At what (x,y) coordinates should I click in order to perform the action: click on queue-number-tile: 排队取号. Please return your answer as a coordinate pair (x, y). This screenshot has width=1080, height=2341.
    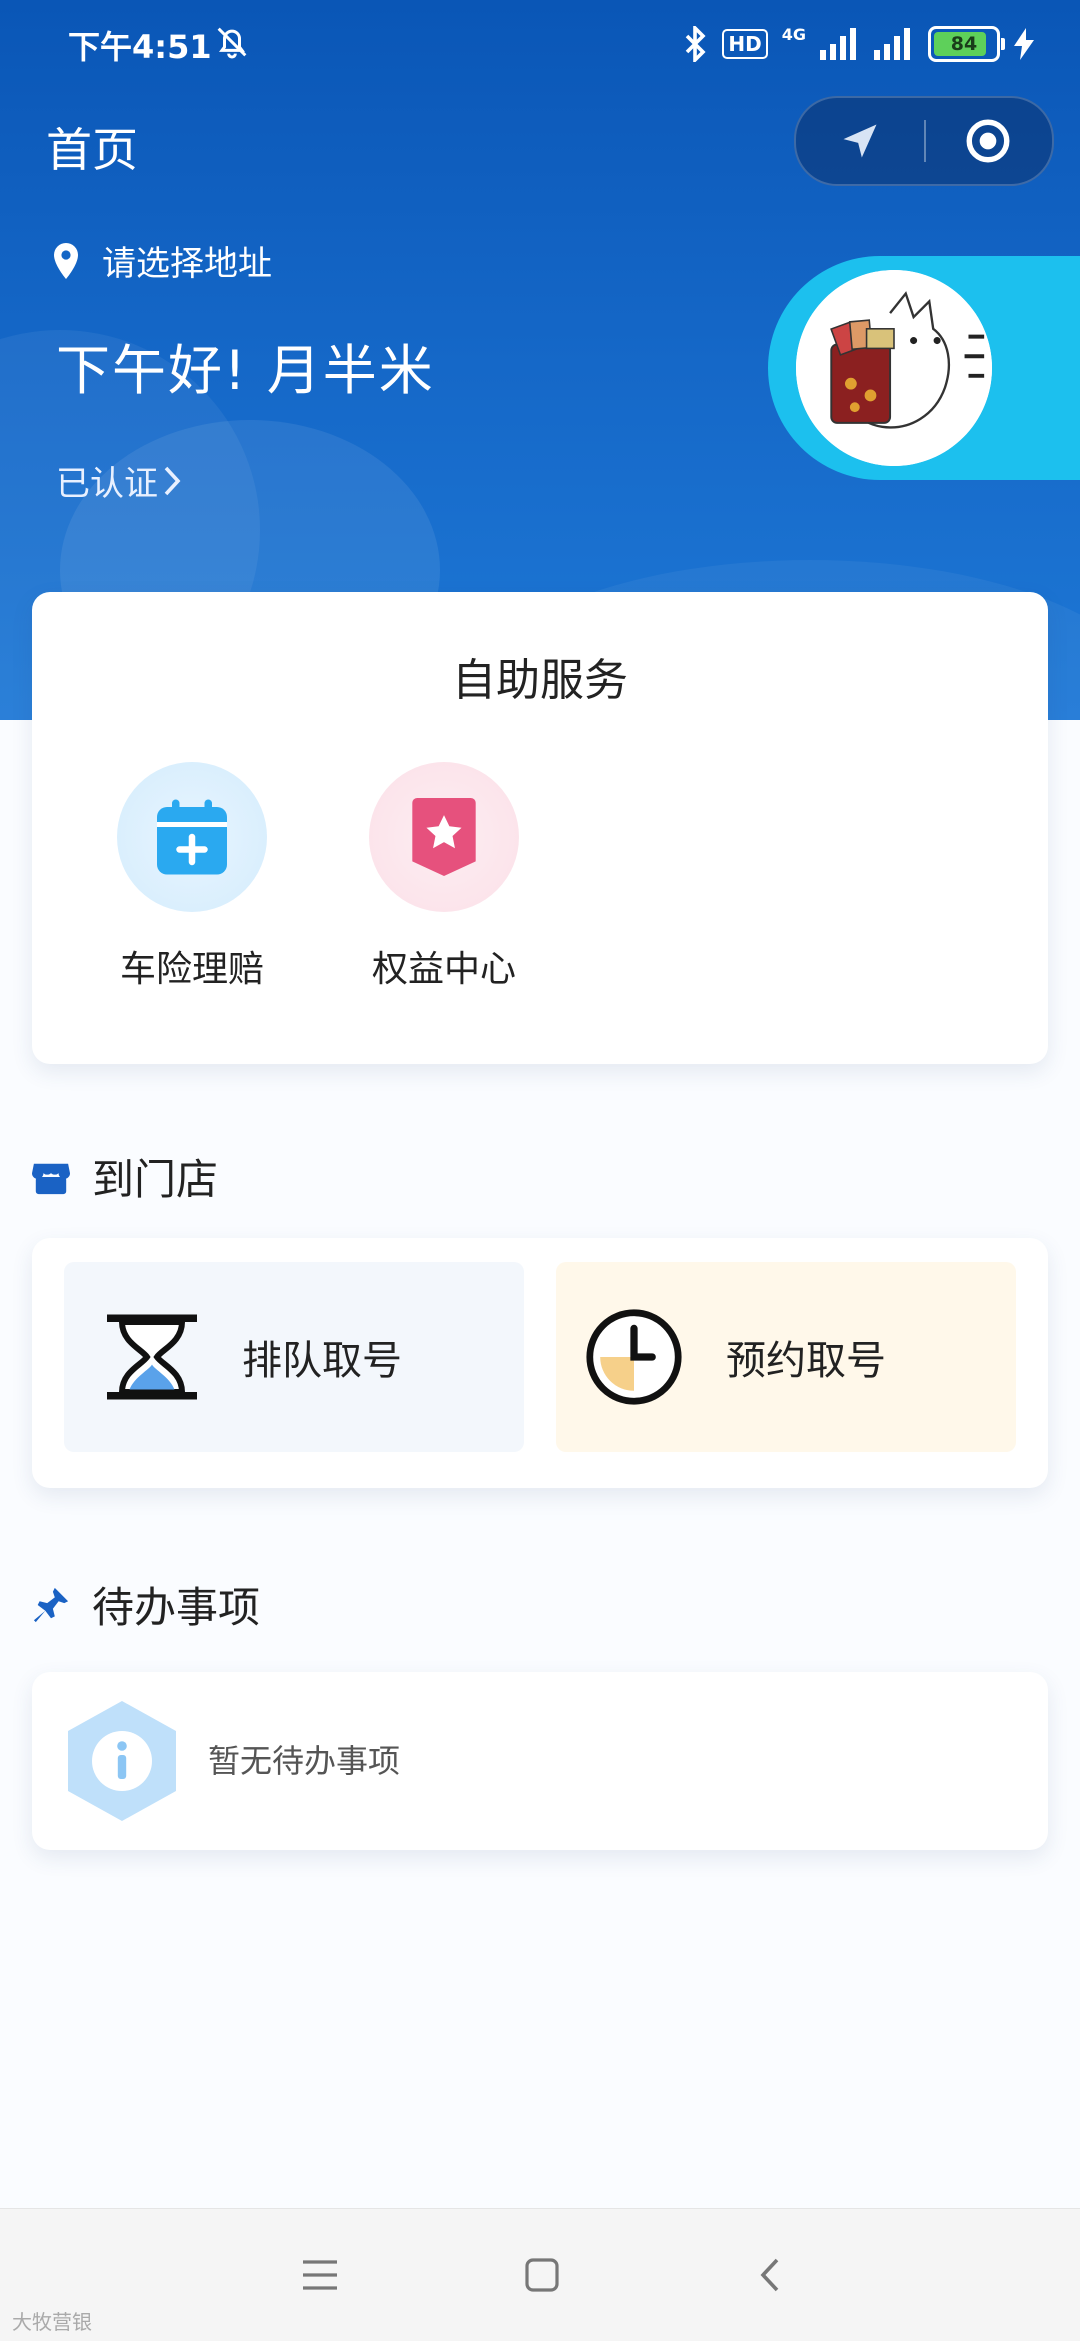
    Looking at the image, I should click on (294, 1357).